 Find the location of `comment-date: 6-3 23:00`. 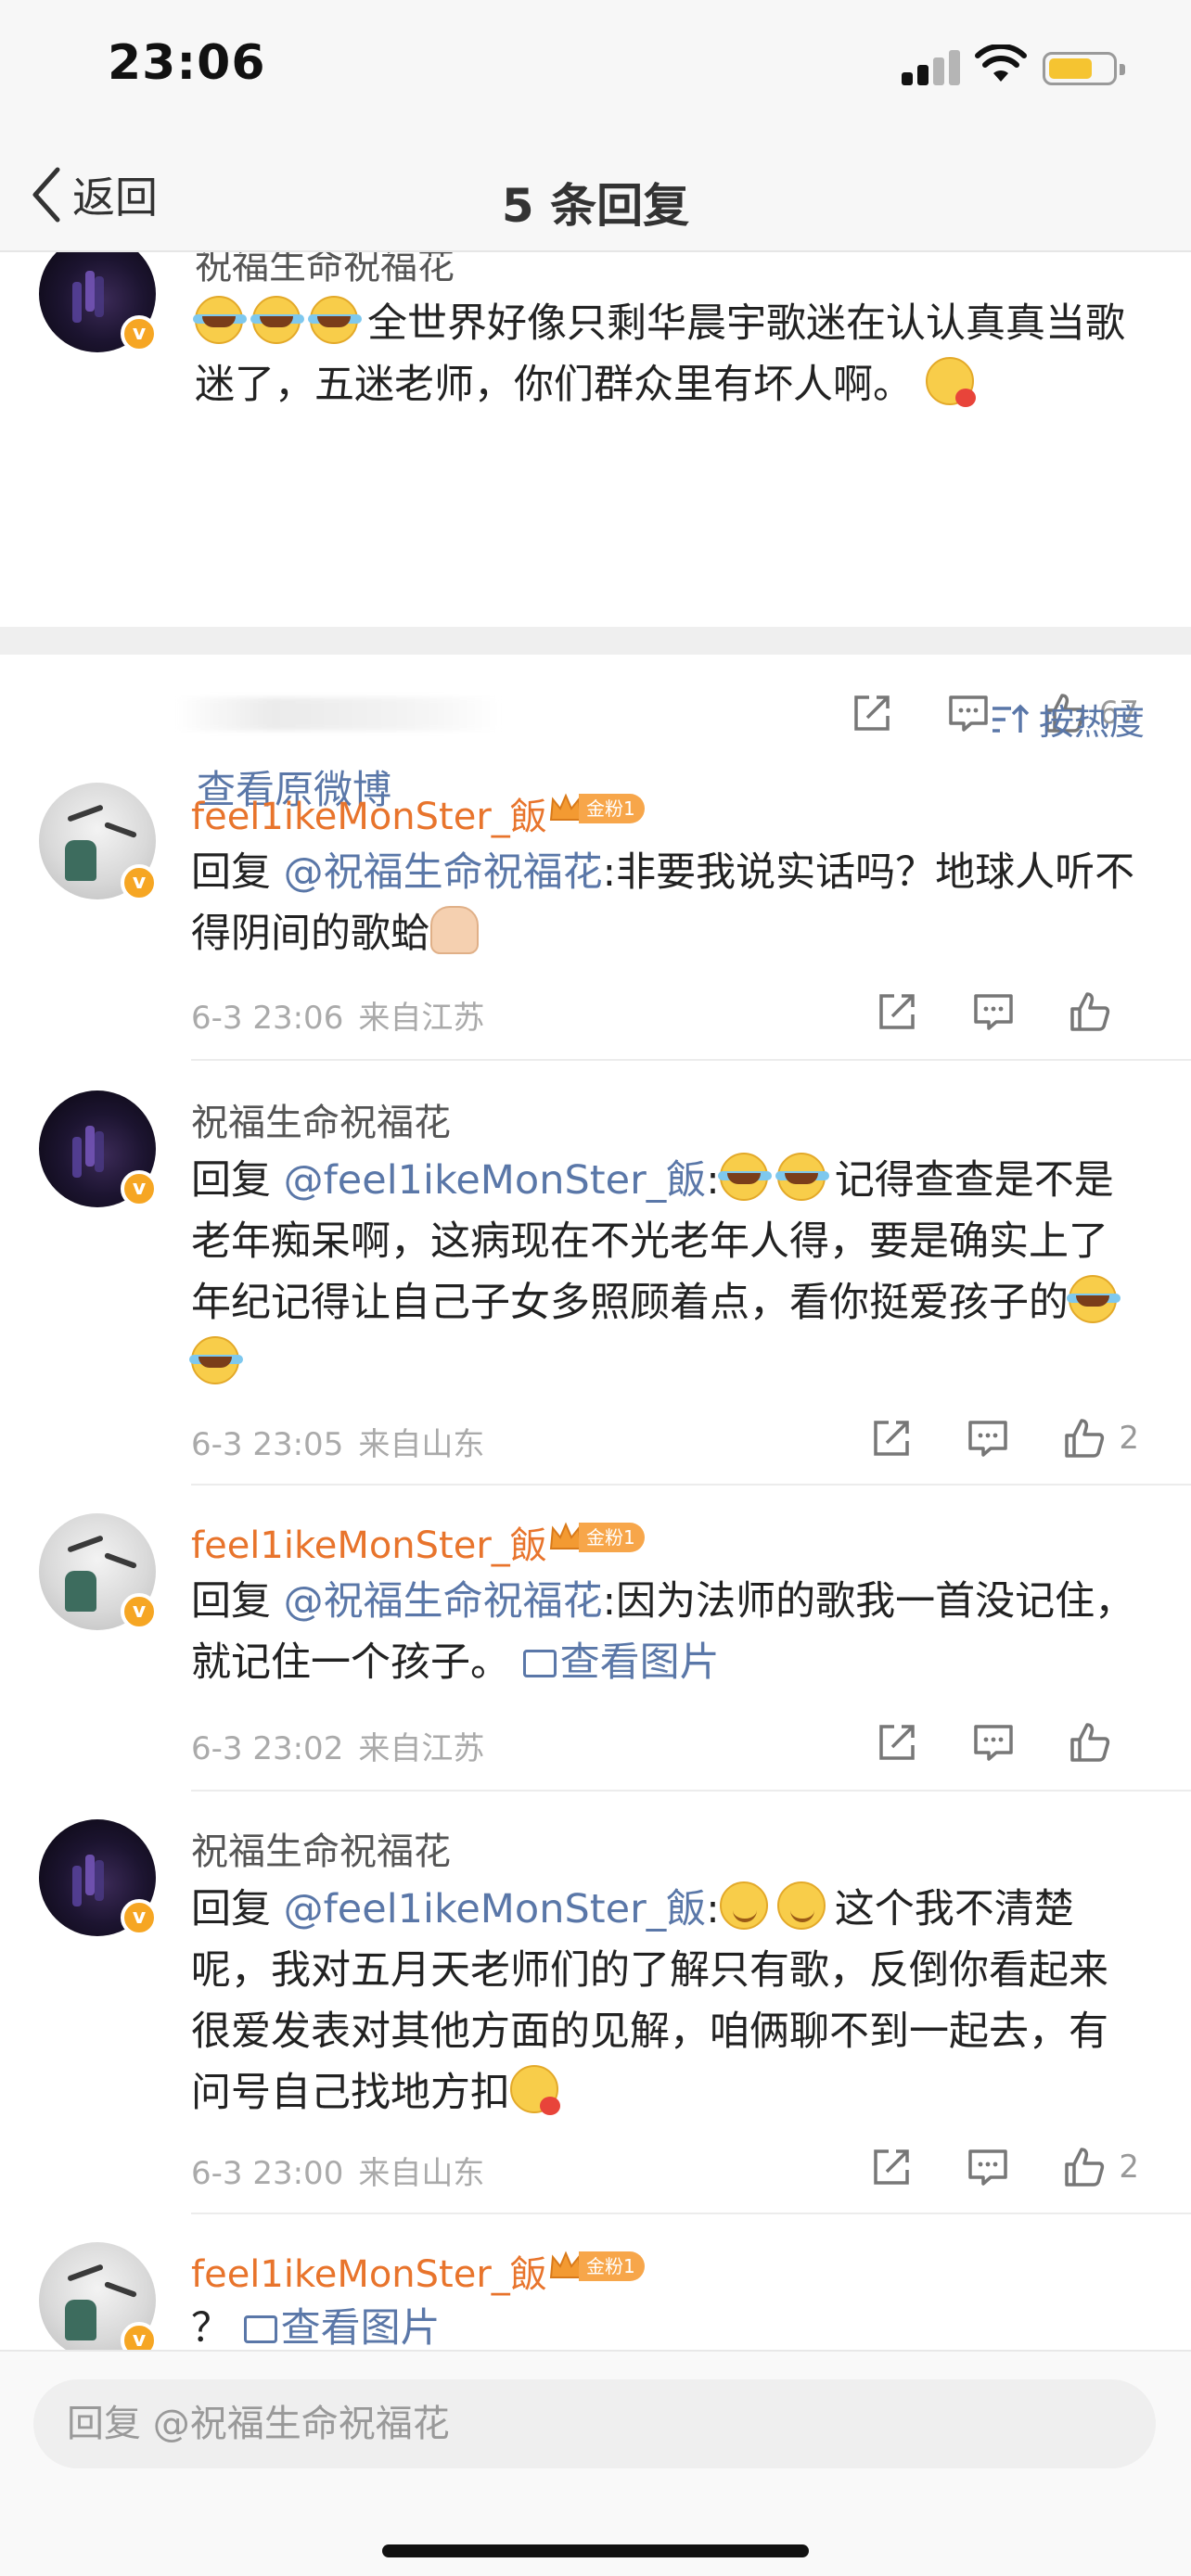

comment-date: 6-3 23:00 is located at coordinates (267, 2173).